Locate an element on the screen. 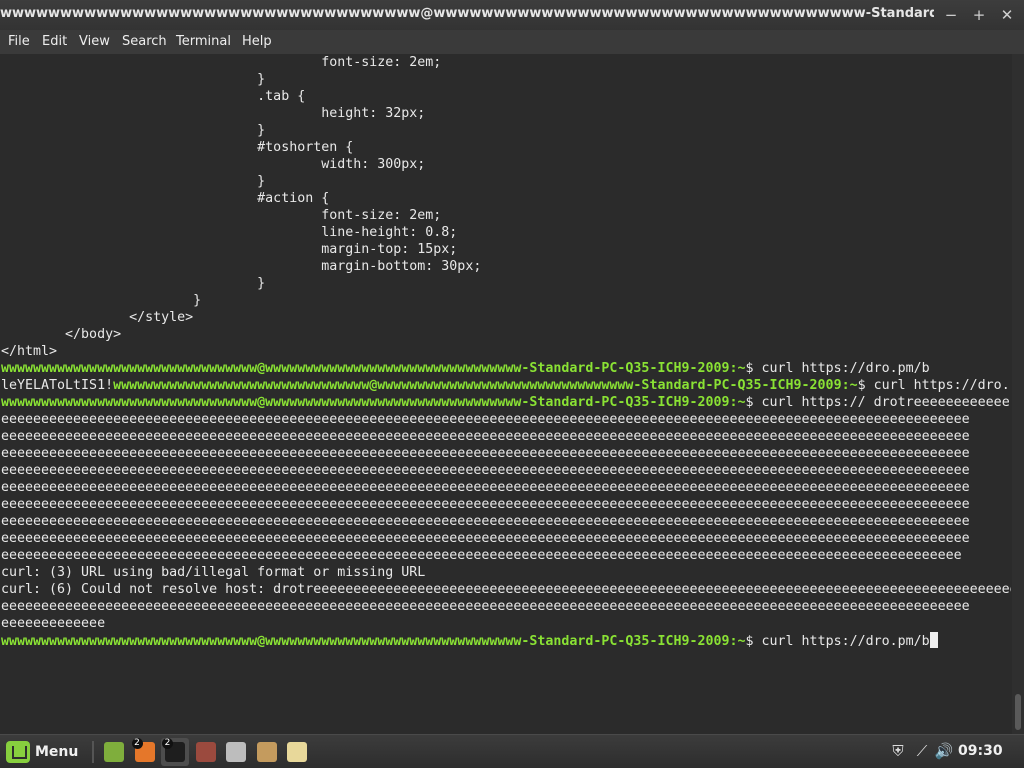 This screenshot has height=768, width=1024. output-text: margin-bottom: 30px; is located at coordinates (241, 266).